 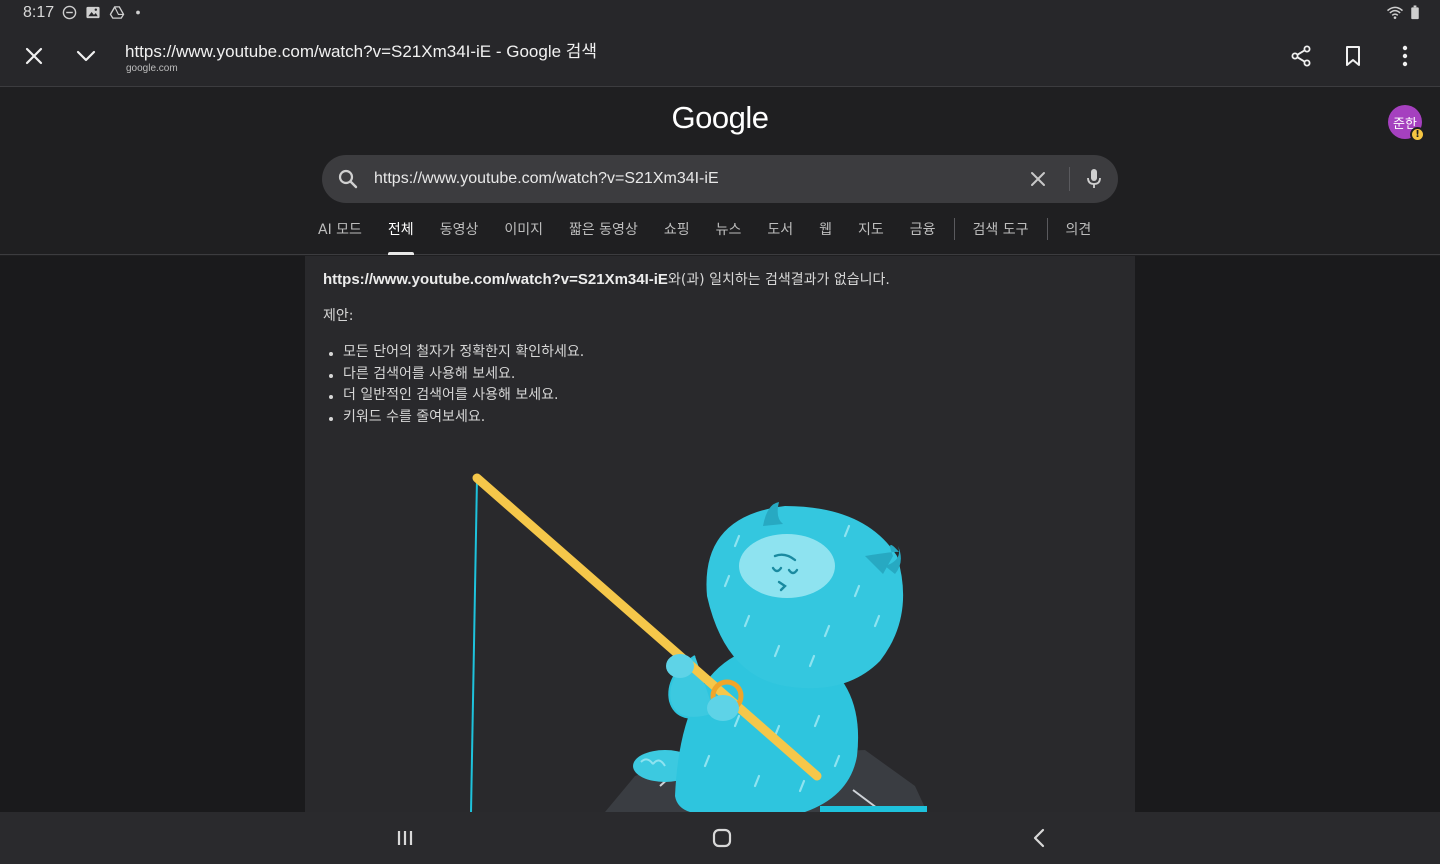 I want to click on status-right-icons, so click(x=1403, y=12).